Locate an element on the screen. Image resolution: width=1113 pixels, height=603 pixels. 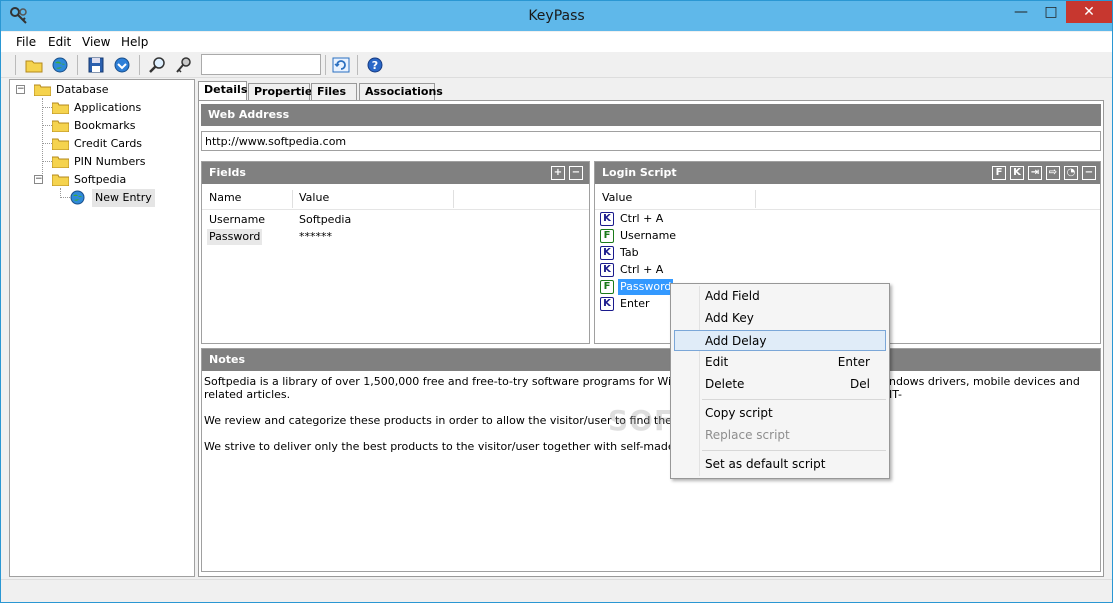
menu-item-delete: Delete Del is located at coordinates (780, 384).